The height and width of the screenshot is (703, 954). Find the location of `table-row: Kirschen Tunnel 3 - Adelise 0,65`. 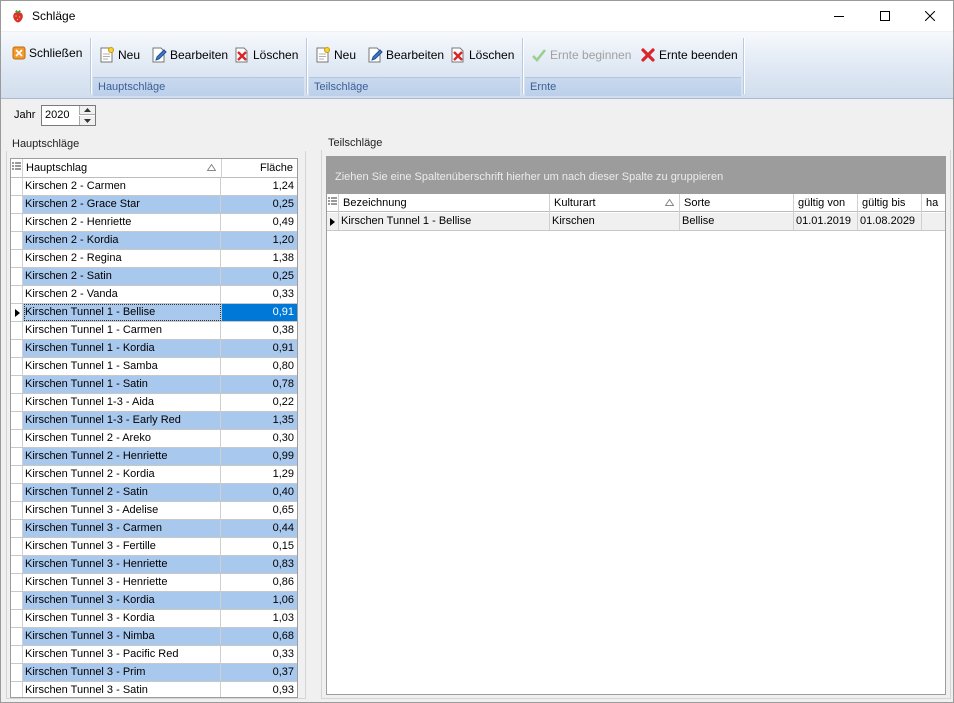

table-row: Kirschen Tunnel 3 - Adelise 0,65 is located at coordinates (154, 511).